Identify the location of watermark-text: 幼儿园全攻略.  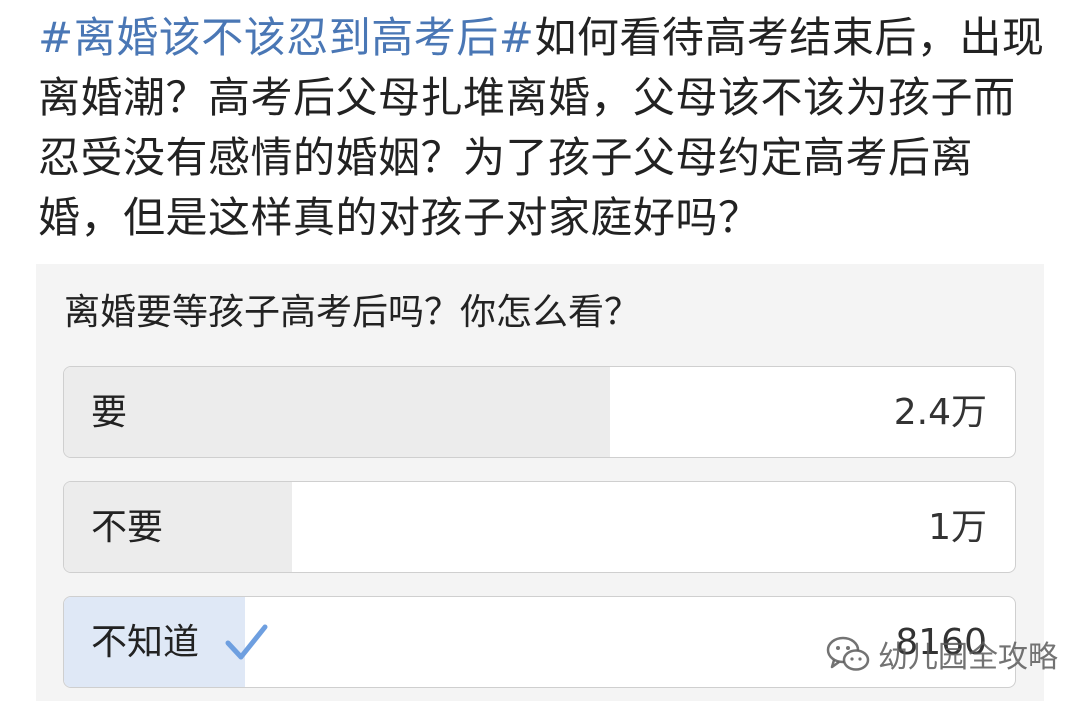
(968, 657).